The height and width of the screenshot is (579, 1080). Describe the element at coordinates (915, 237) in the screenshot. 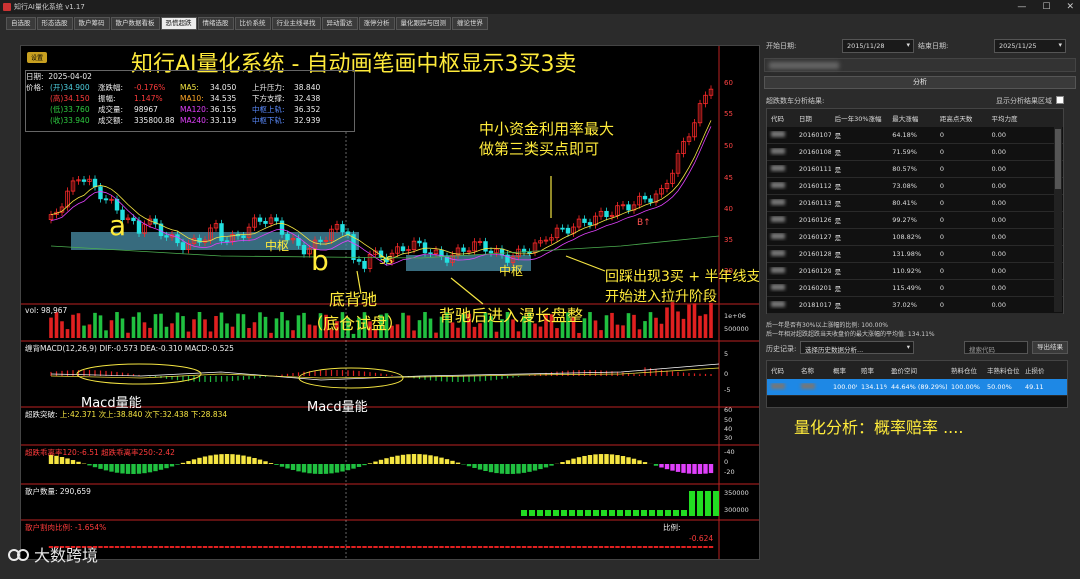

I see `table-row: 20160127 是 108.82% 0 0.00` at that location.